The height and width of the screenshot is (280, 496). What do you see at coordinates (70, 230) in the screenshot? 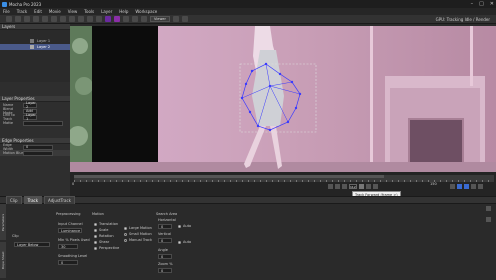
I see `input-channel-dropdown: Luminance` at bounding box center [70, 230].